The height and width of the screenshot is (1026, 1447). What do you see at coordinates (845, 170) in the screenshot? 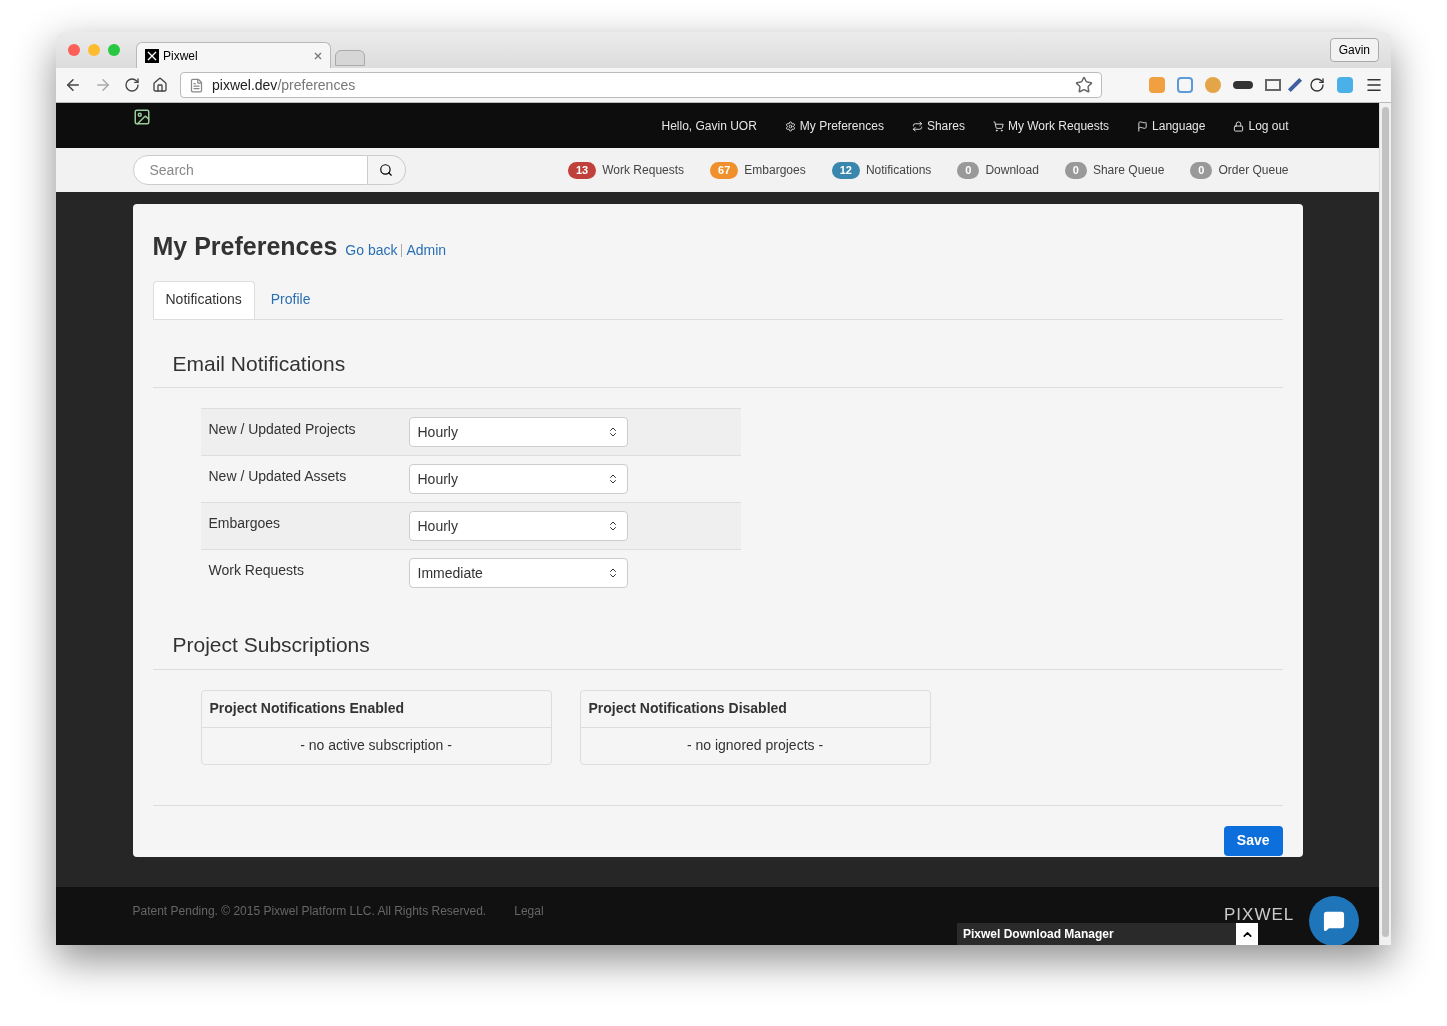
I see `count-badge: 12` at bounding box center [845, 170].